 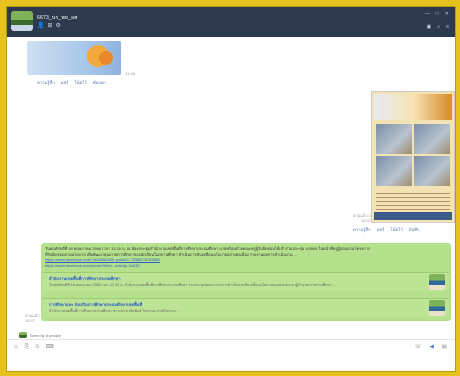 I want to click on maximize-icon: □, so click(x=437, y=14).